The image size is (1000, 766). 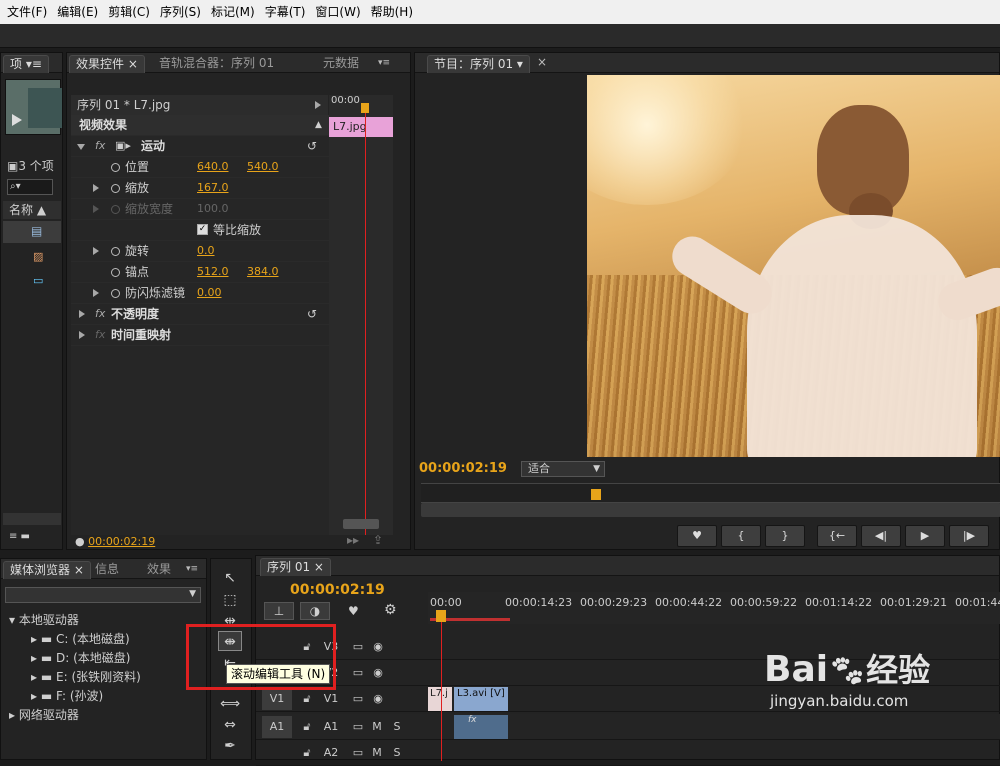 What do you see at coordinates (478, 64) in the screenshot?
I see `tab-program: 节目：序列 01 ▾` at bounding box center [478, 64].